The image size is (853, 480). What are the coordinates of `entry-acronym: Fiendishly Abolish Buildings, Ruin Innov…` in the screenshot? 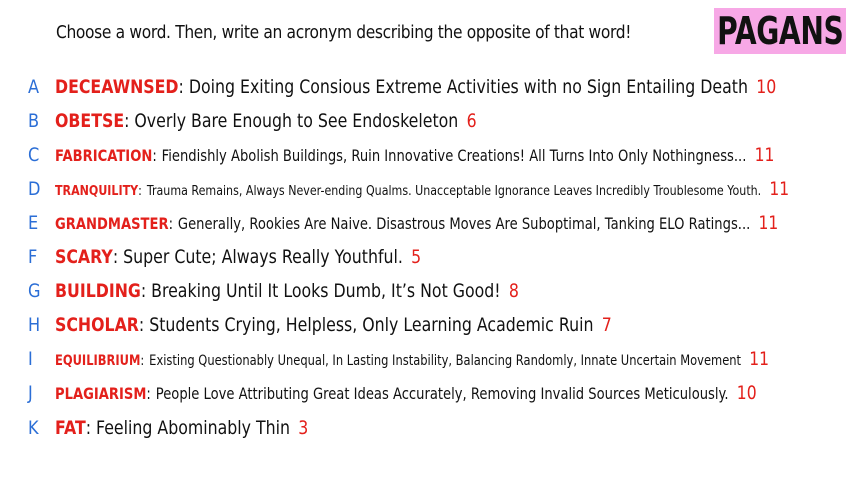 It's located at (454, 155).